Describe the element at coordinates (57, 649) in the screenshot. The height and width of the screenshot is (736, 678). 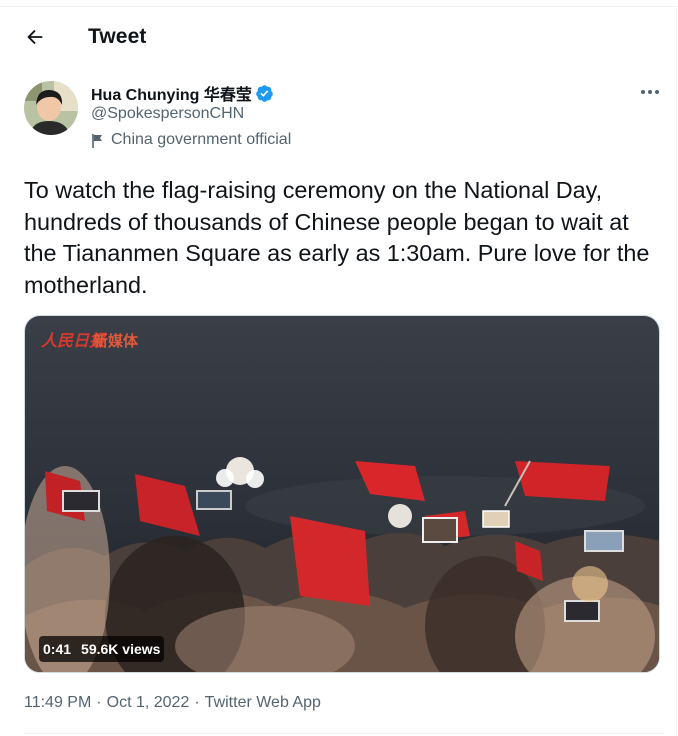
I see `video-duration: 0:41` at that location.